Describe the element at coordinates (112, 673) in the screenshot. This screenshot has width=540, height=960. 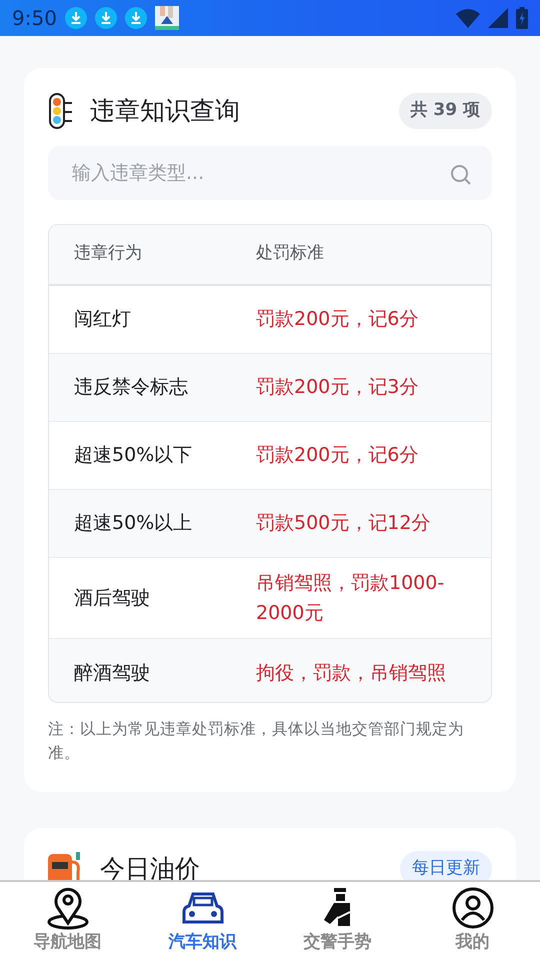
I see `violation-cell-text: 醉酒驾驶` at that location.